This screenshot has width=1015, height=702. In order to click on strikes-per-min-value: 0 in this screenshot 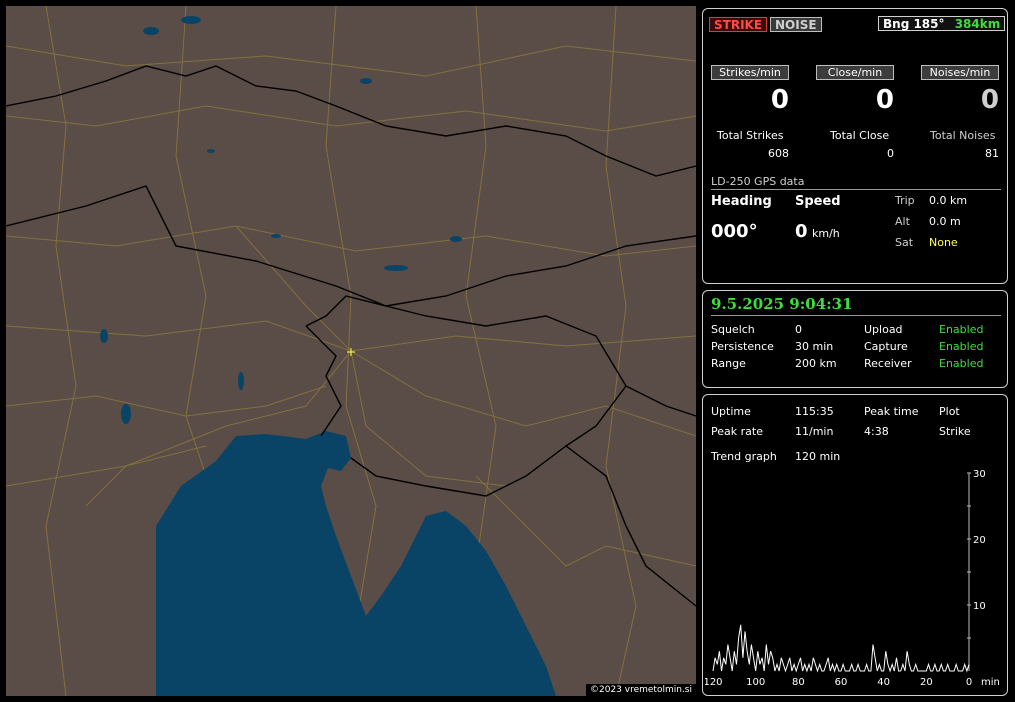, I will do `click(779, 100)`.